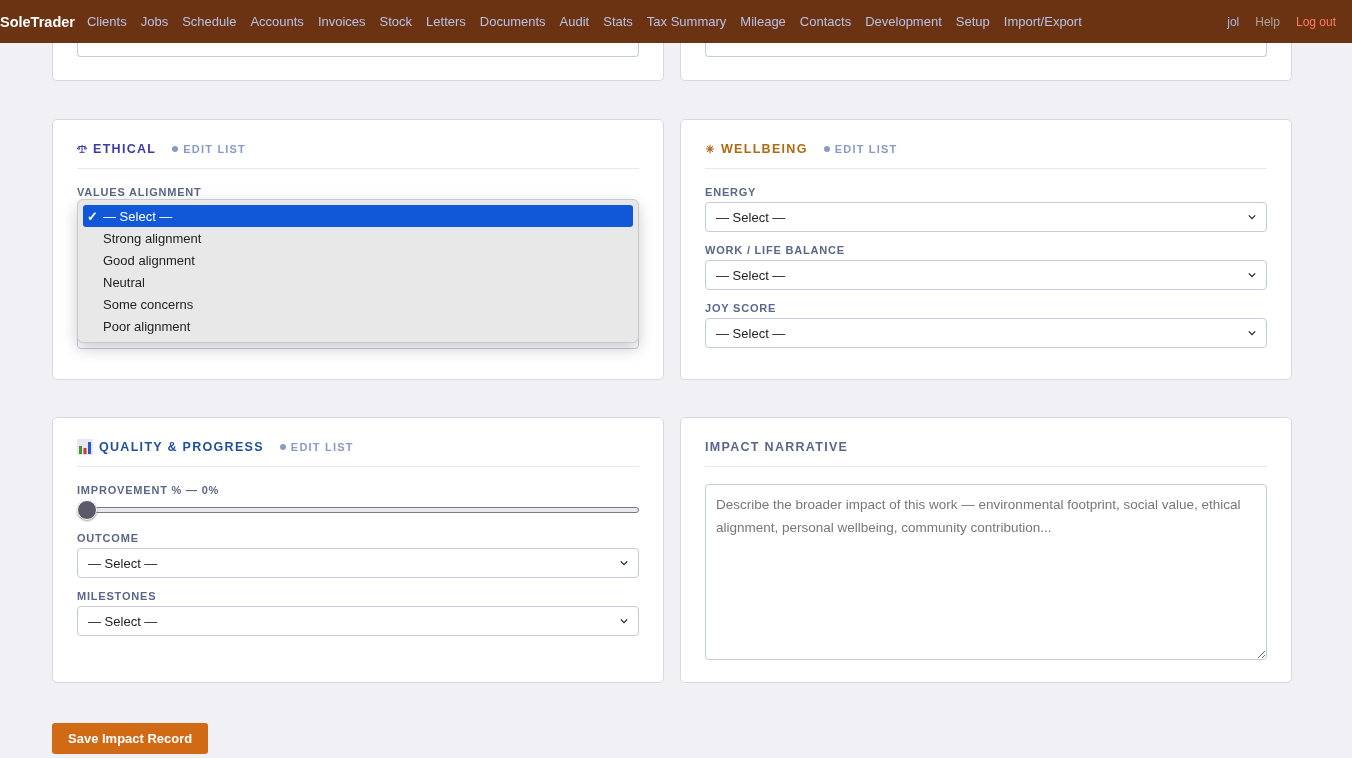 The width and height of the screenshot is (1352, 758). Describe the element at coordinates (775, 250) in the screenshot. I see `field-label: WORK / LIFE BALANCE` at that location.